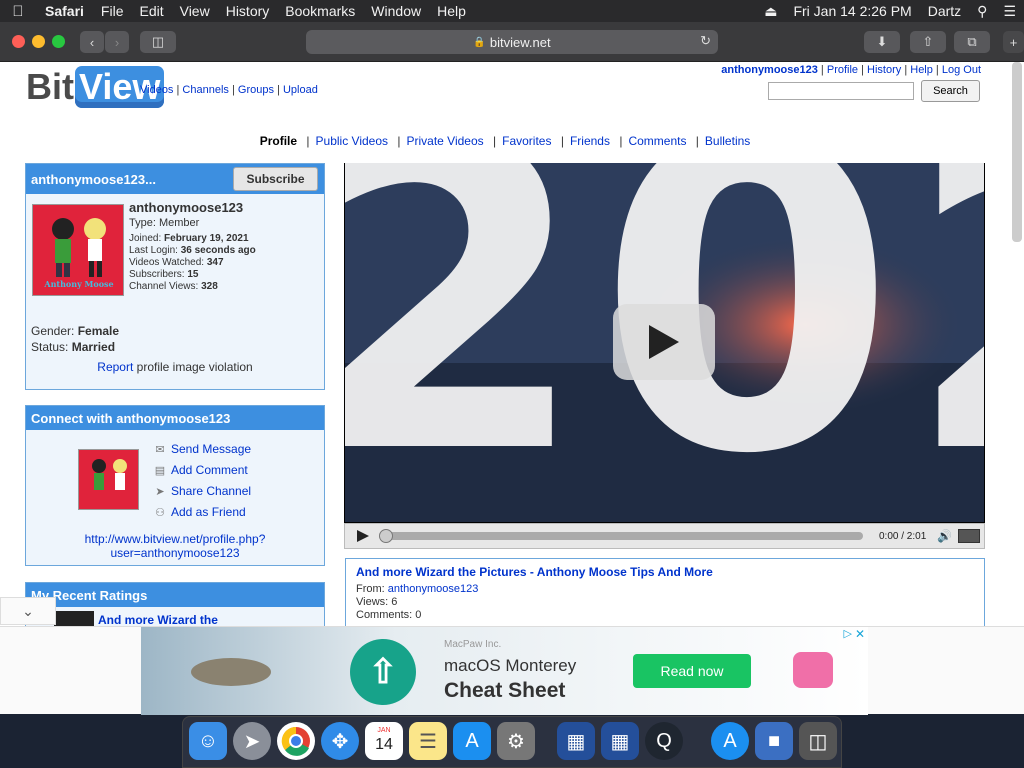  Describe the element at coordinates (205, 90) in the screenshot. I see `nav-channels: Channels` at that location.